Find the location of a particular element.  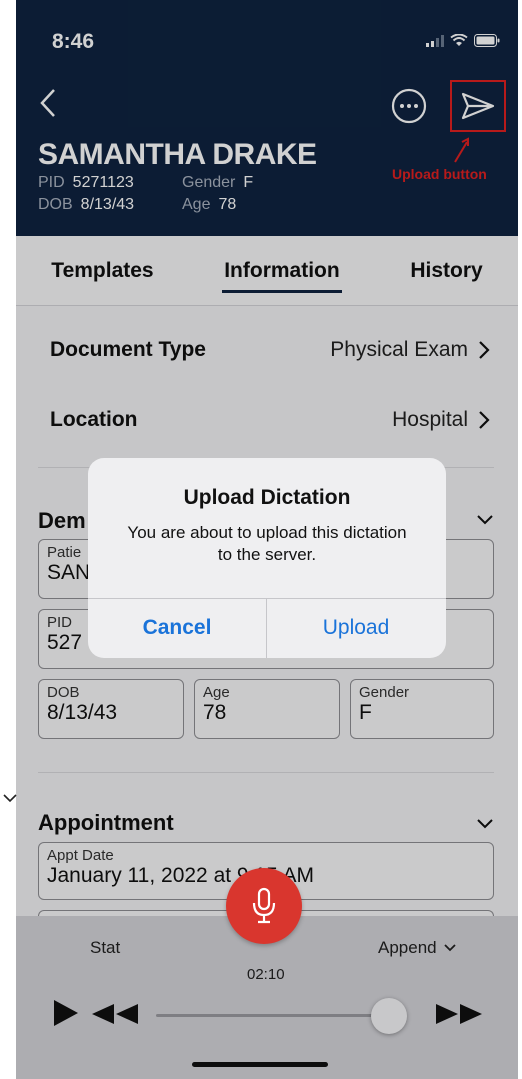

gender-field-value: F is located at coordinates (365, 712).